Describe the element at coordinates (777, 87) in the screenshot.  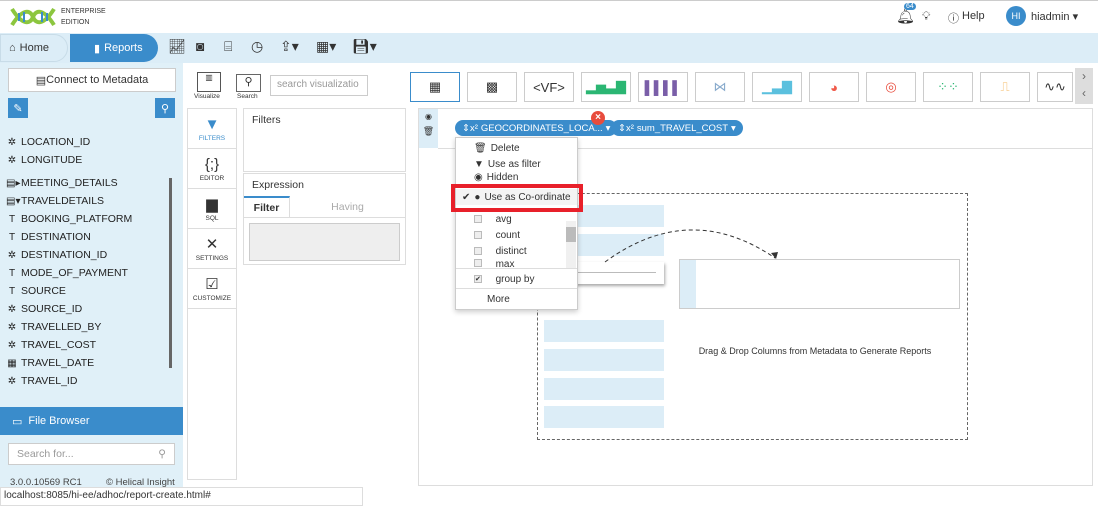
I see `viz-thumbnail-area: ▁▃▇` at that location.